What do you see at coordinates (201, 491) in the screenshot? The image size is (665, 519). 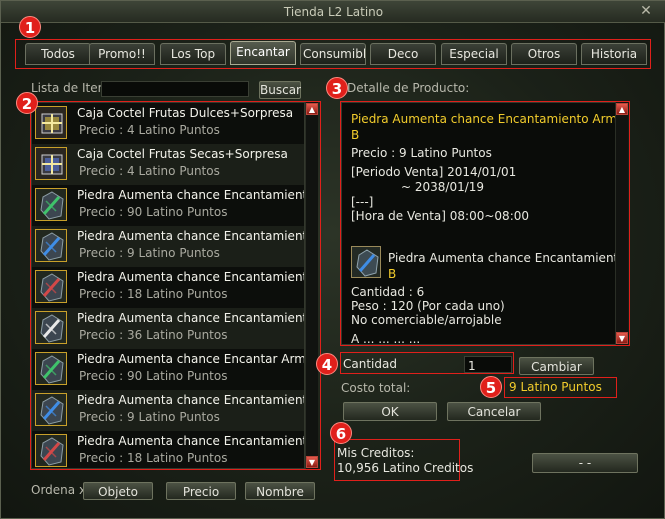 I see `sort-by-price-button: Precio` at bounding box center [201, 491].